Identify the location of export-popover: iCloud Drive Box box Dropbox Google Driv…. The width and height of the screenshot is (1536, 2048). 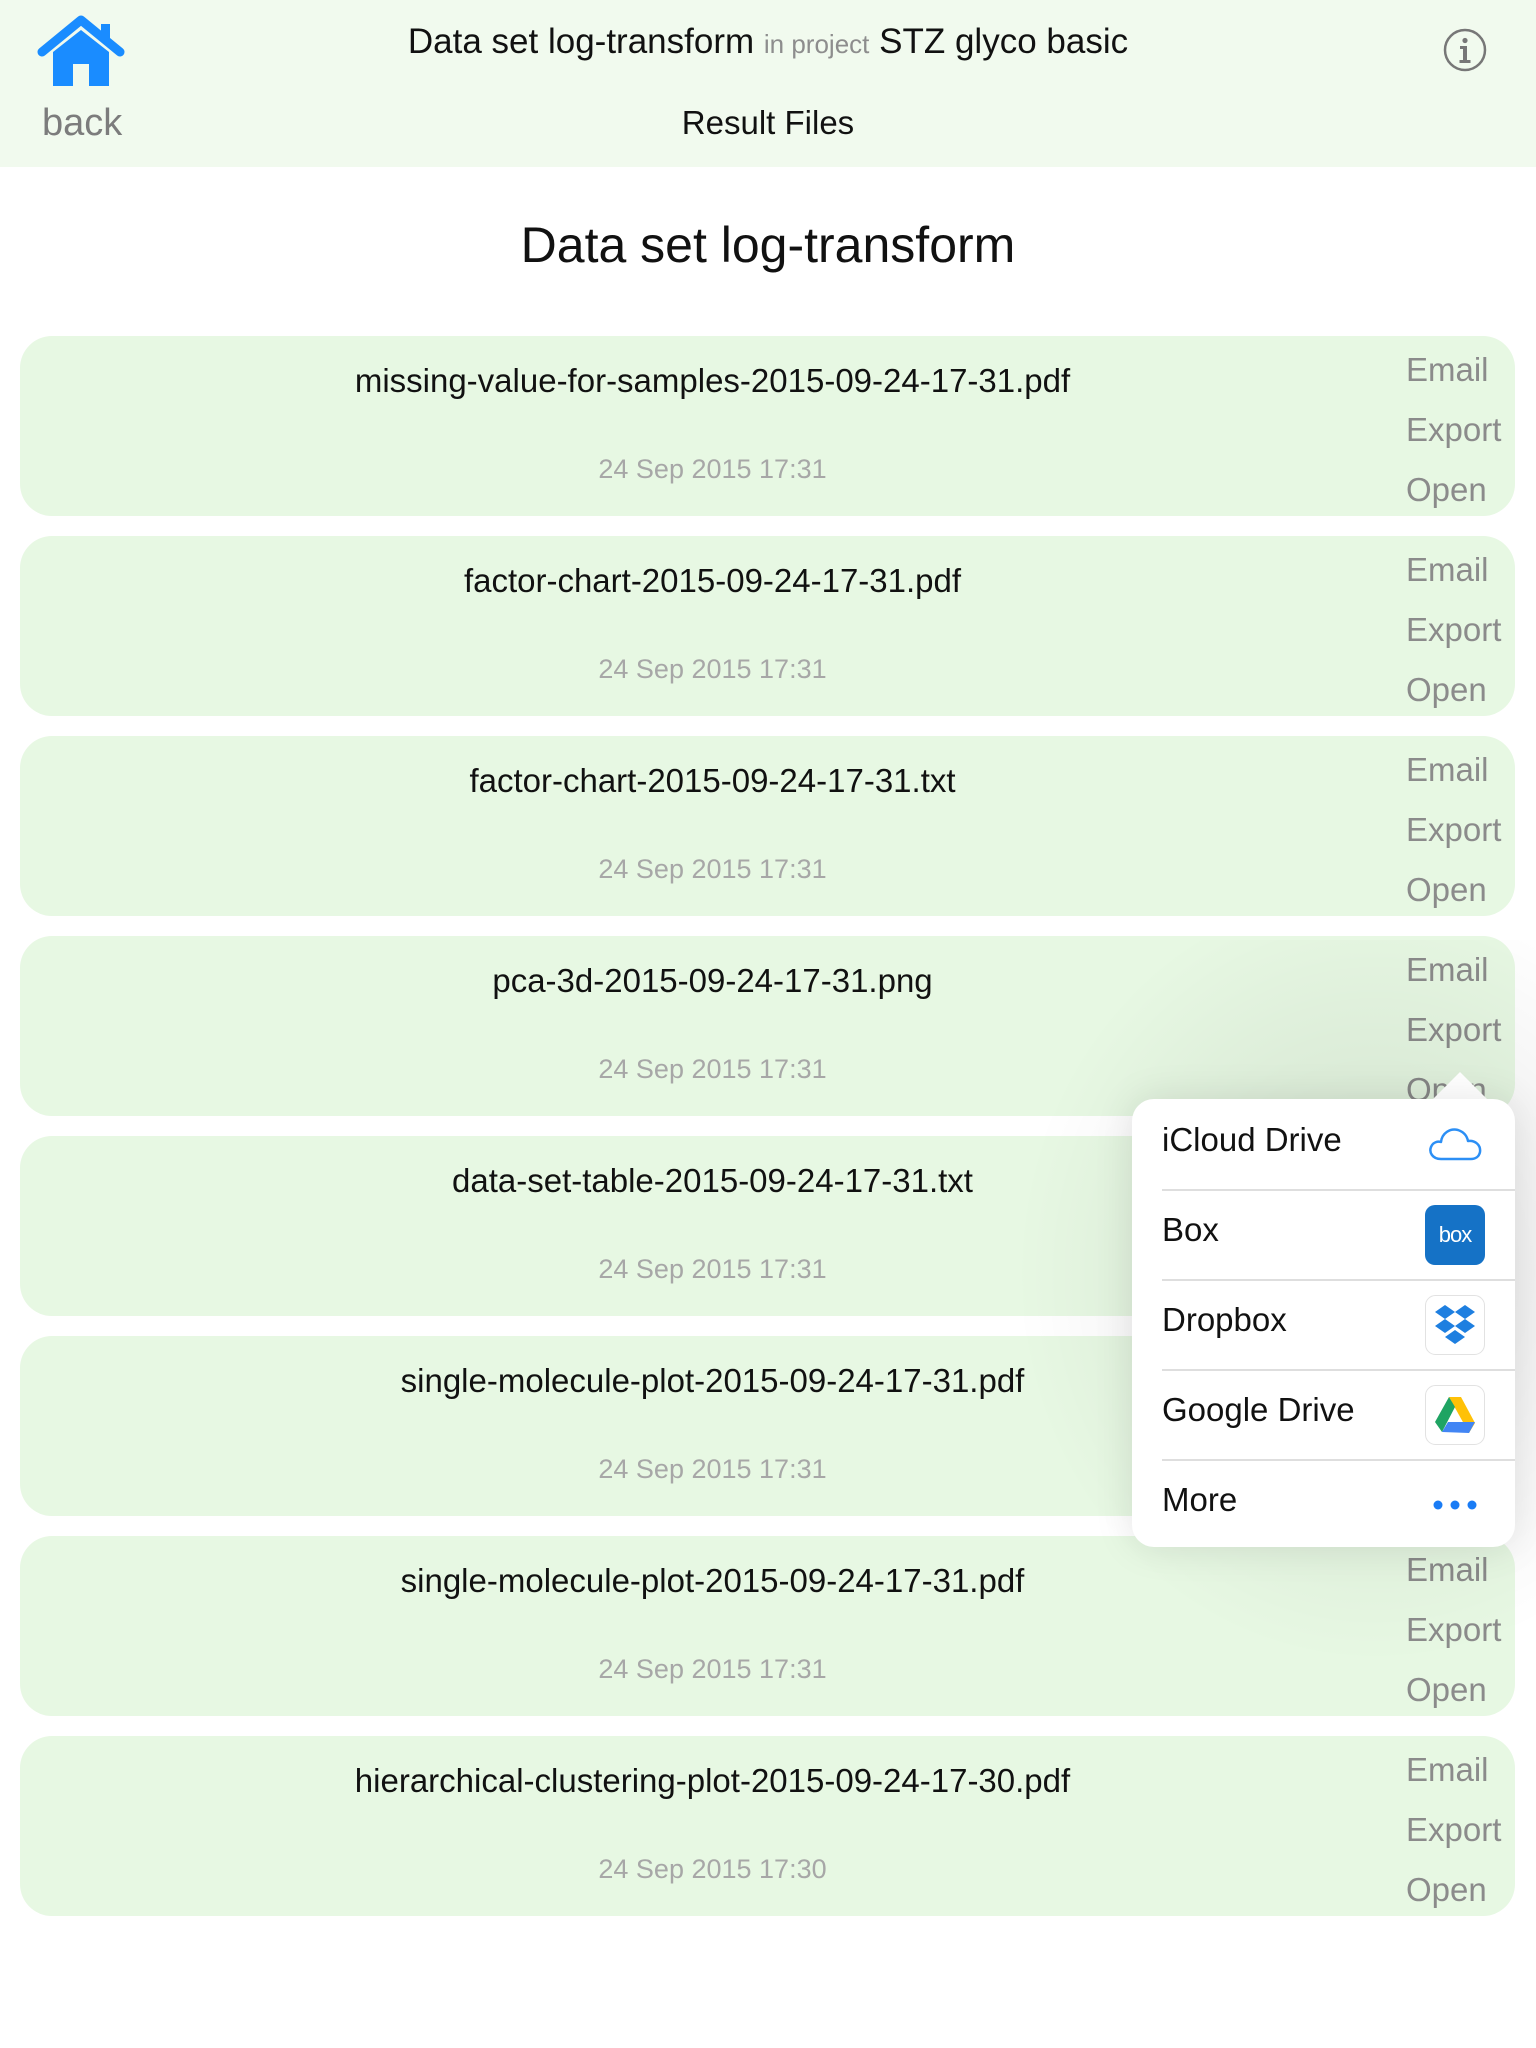
(1323, 1323).